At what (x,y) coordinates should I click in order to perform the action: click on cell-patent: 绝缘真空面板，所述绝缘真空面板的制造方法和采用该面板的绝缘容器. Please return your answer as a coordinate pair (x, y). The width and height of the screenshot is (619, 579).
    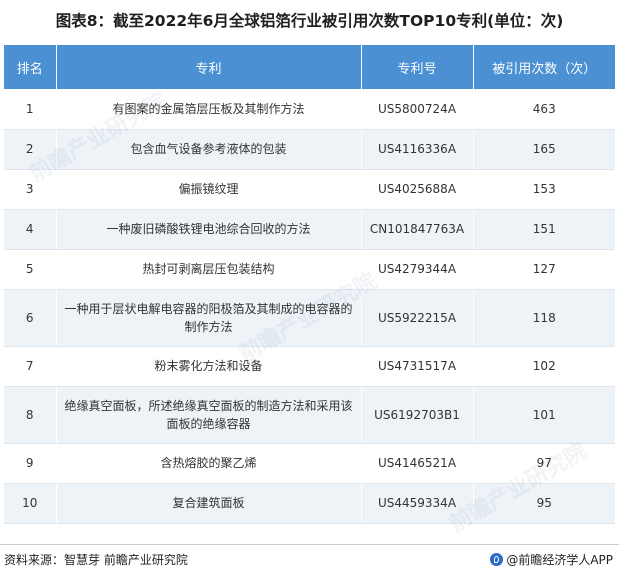
    Looking at the image, I should click on (209, 415).